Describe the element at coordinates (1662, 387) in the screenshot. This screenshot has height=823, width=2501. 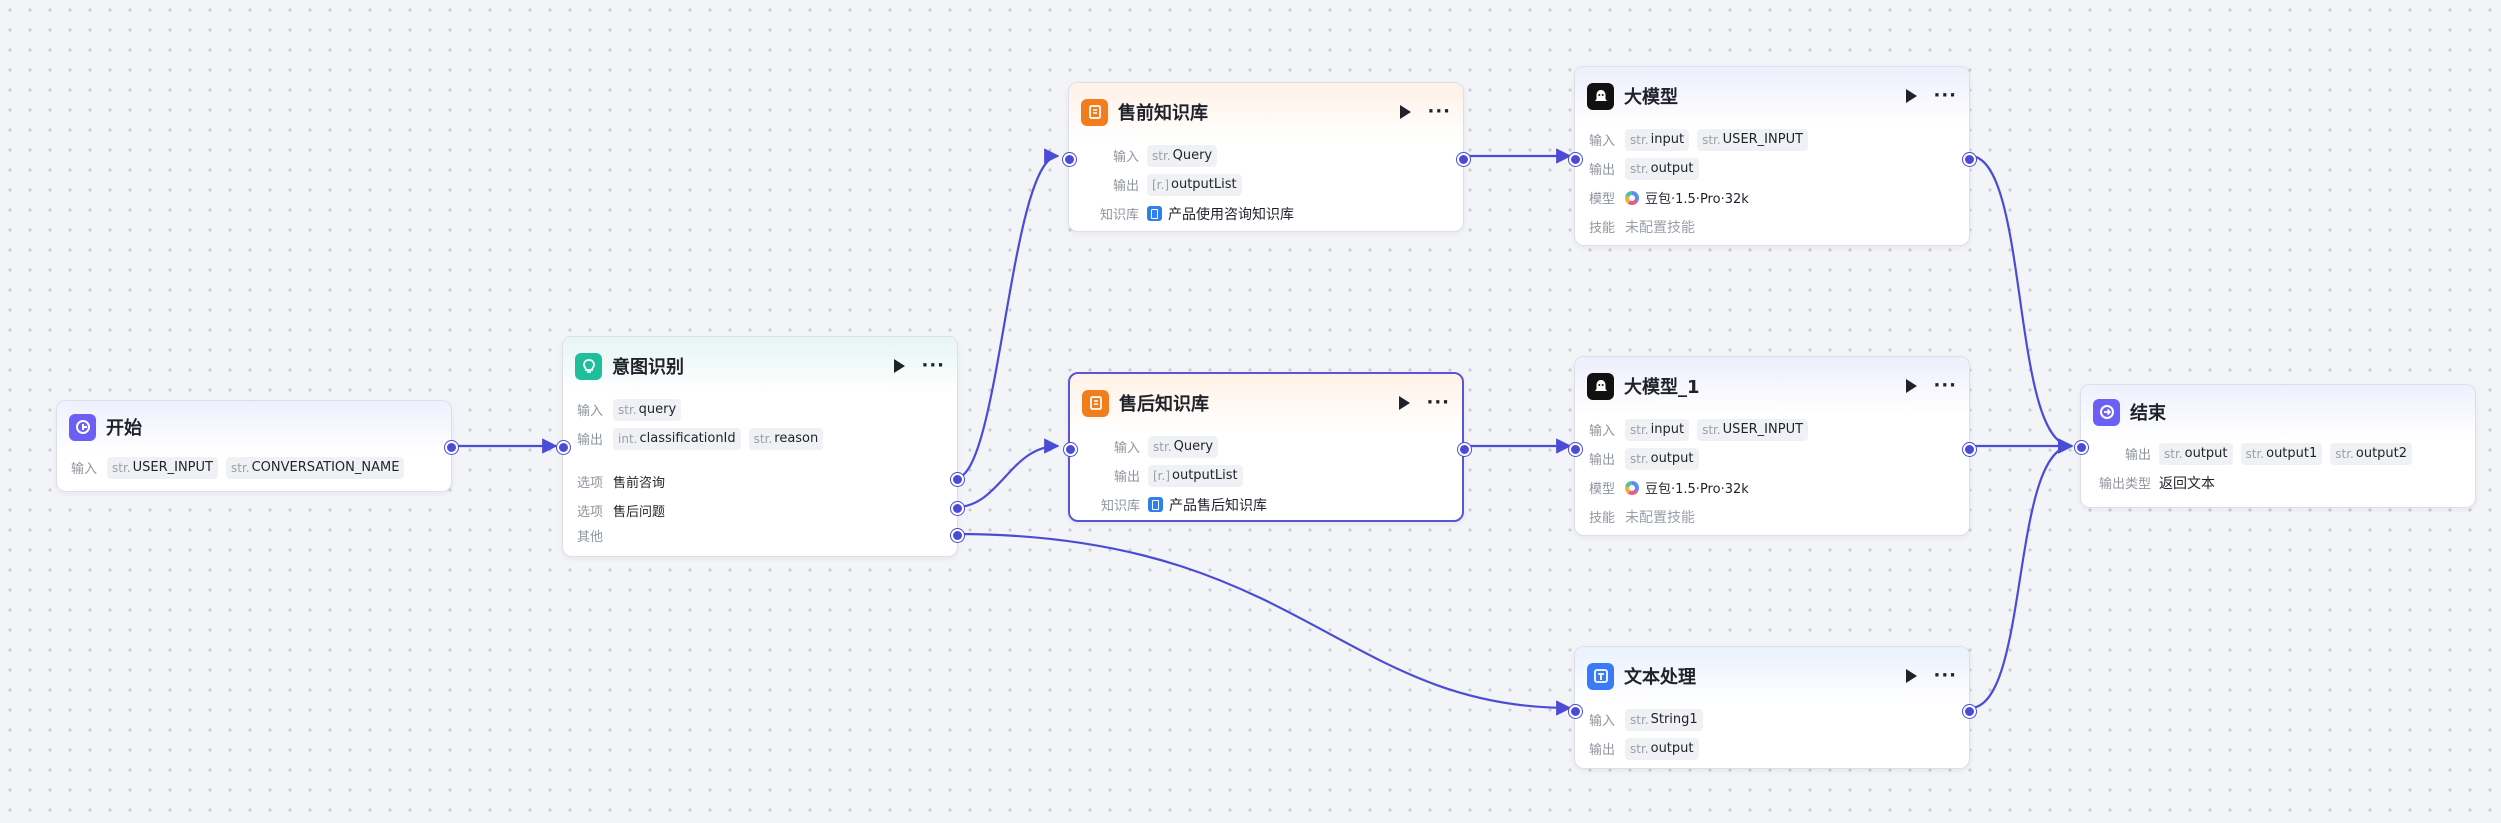
I see `node-title: 大模型_1` at that location.